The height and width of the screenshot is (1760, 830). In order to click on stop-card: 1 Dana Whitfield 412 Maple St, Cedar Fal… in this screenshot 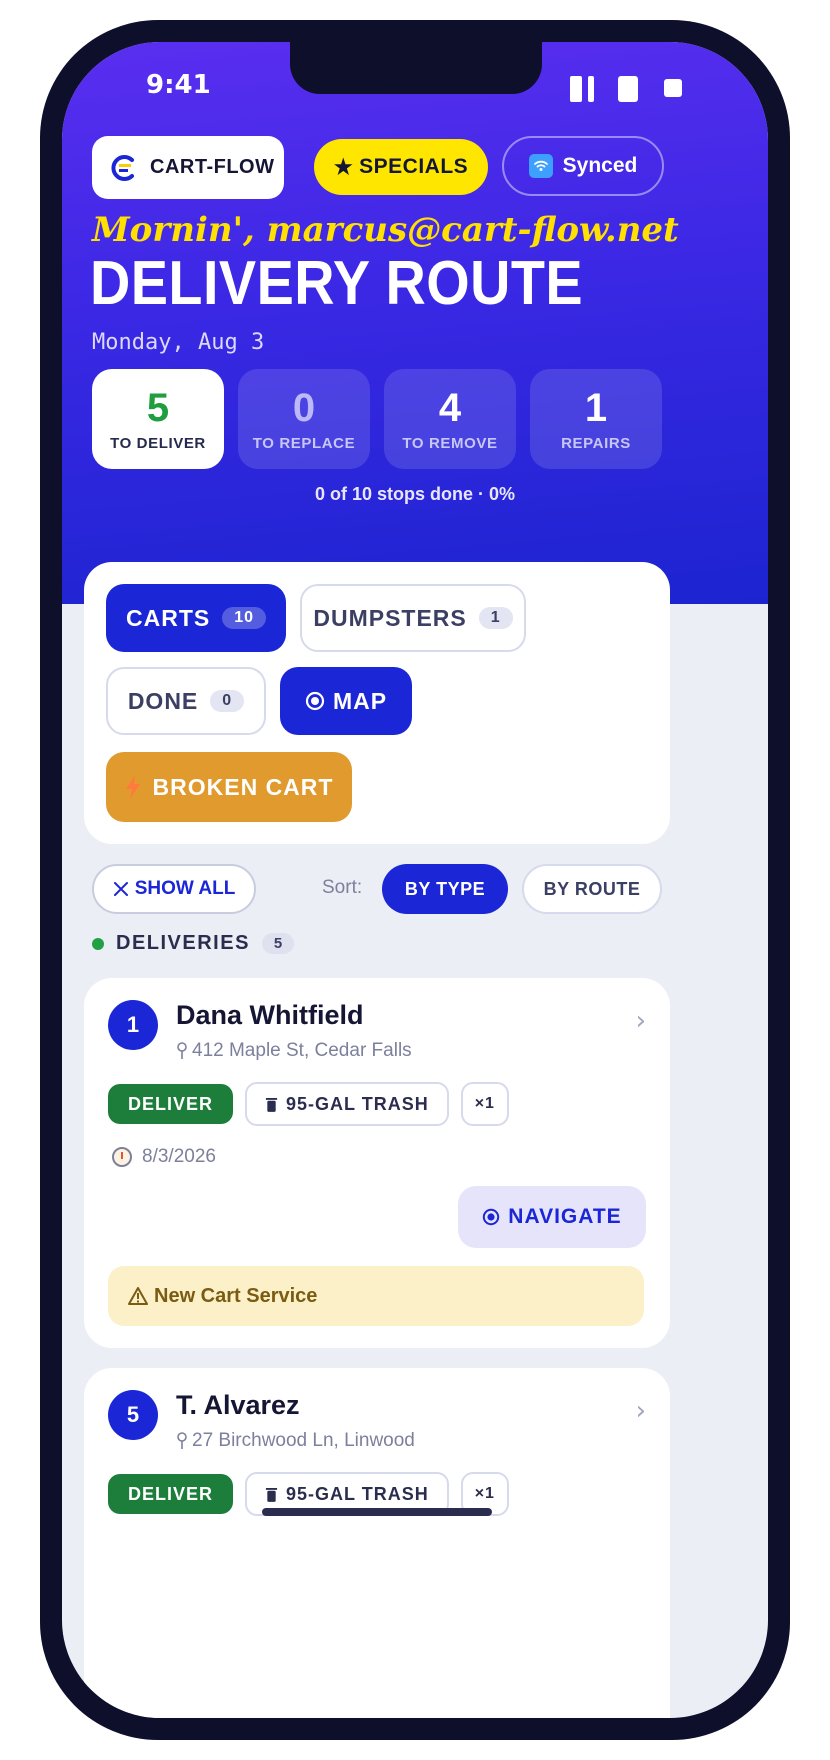, I will do `click(377, 1163)`.